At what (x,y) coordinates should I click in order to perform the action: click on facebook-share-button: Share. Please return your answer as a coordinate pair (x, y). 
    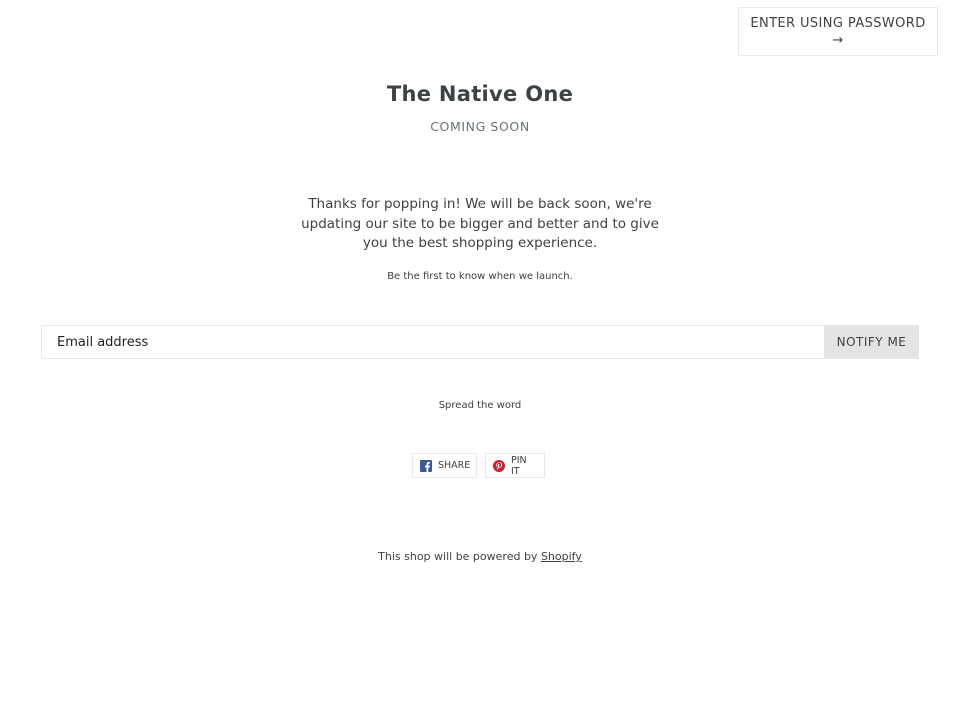
    Looking at the image, I should click on (444, 465).